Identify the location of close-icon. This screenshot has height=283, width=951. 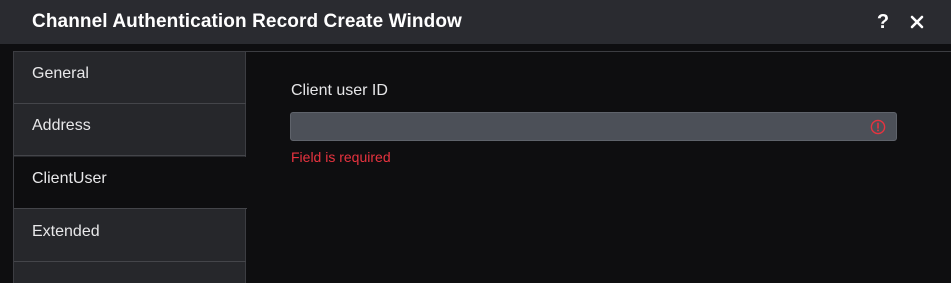
(917, 22).